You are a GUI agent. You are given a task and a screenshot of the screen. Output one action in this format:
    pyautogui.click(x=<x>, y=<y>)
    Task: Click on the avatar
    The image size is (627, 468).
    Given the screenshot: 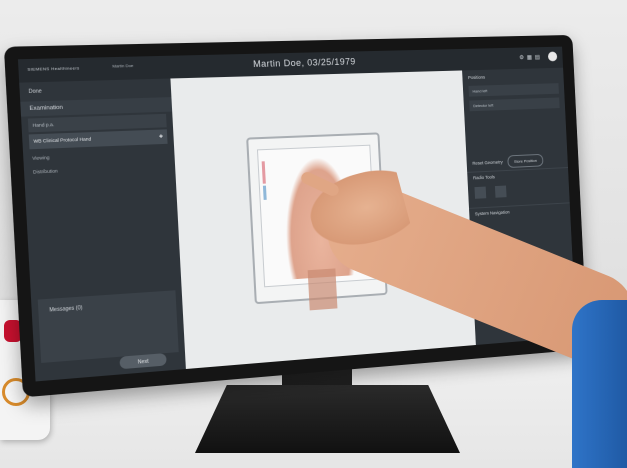 What is the action you would take?
    pyautogui.click(x=552, y=56)
    